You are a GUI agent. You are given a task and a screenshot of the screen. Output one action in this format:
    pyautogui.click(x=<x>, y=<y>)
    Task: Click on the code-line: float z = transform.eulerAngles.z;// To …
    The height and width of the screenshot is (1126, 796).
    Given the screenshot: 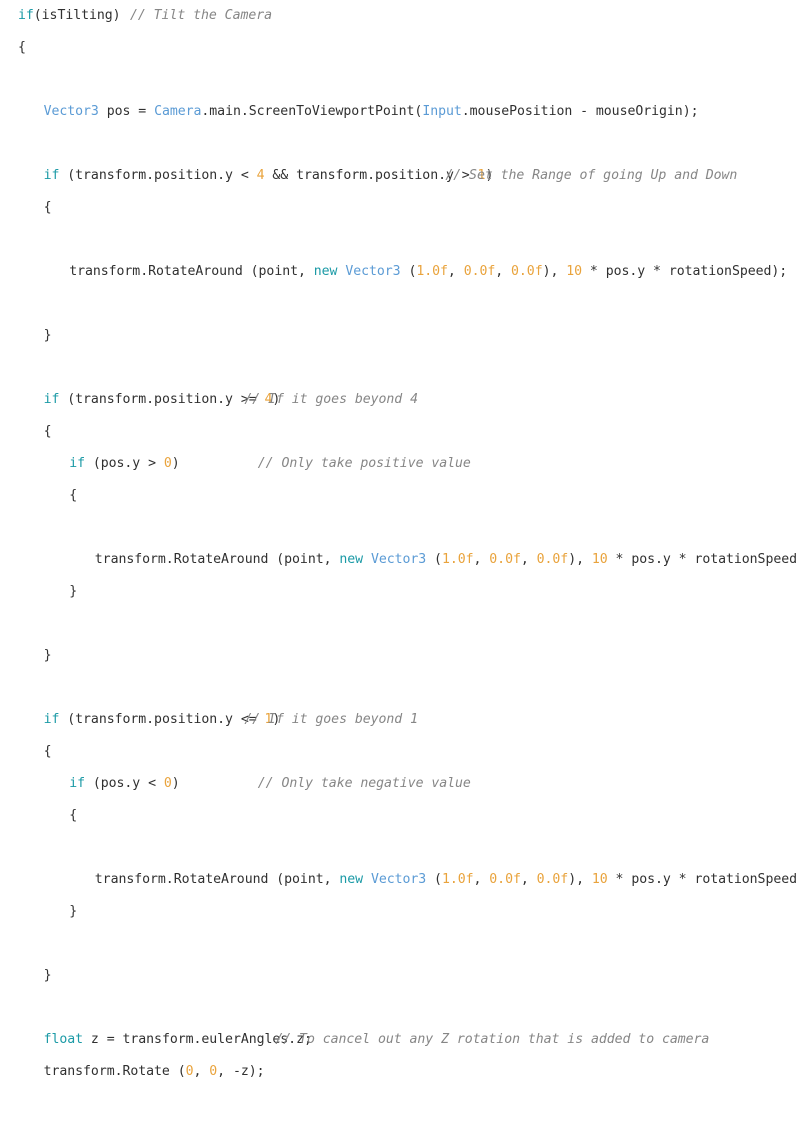 What is the action you would take?
    pyautogui.click(x=398, y=1040)
    